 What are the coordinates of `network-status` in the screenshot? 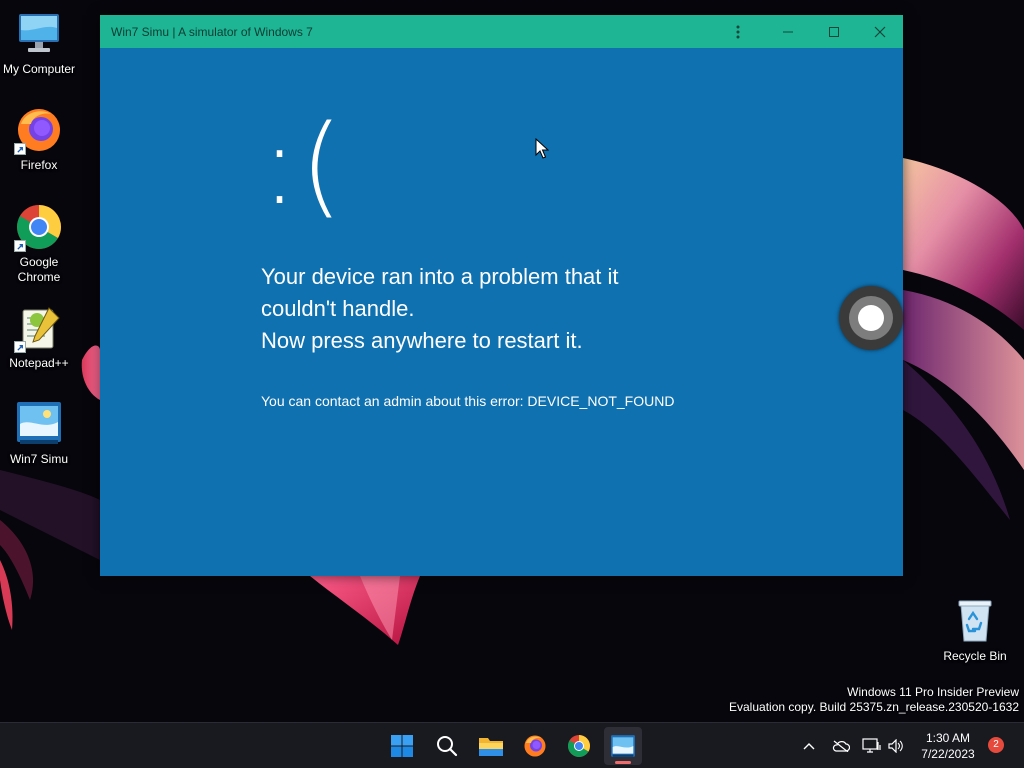 It's located at (872, 746).